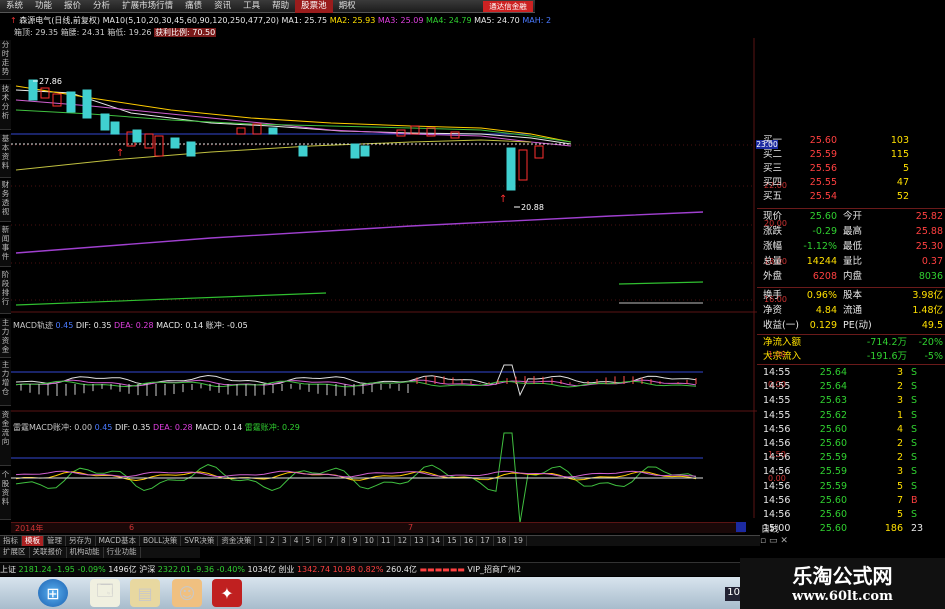 The width and height of the screenshot is (945, 609). What do you see at coordinates (50, 81) in the screenshot?
I see `high-annotation: 27.86` at bounding box center [50, 81].